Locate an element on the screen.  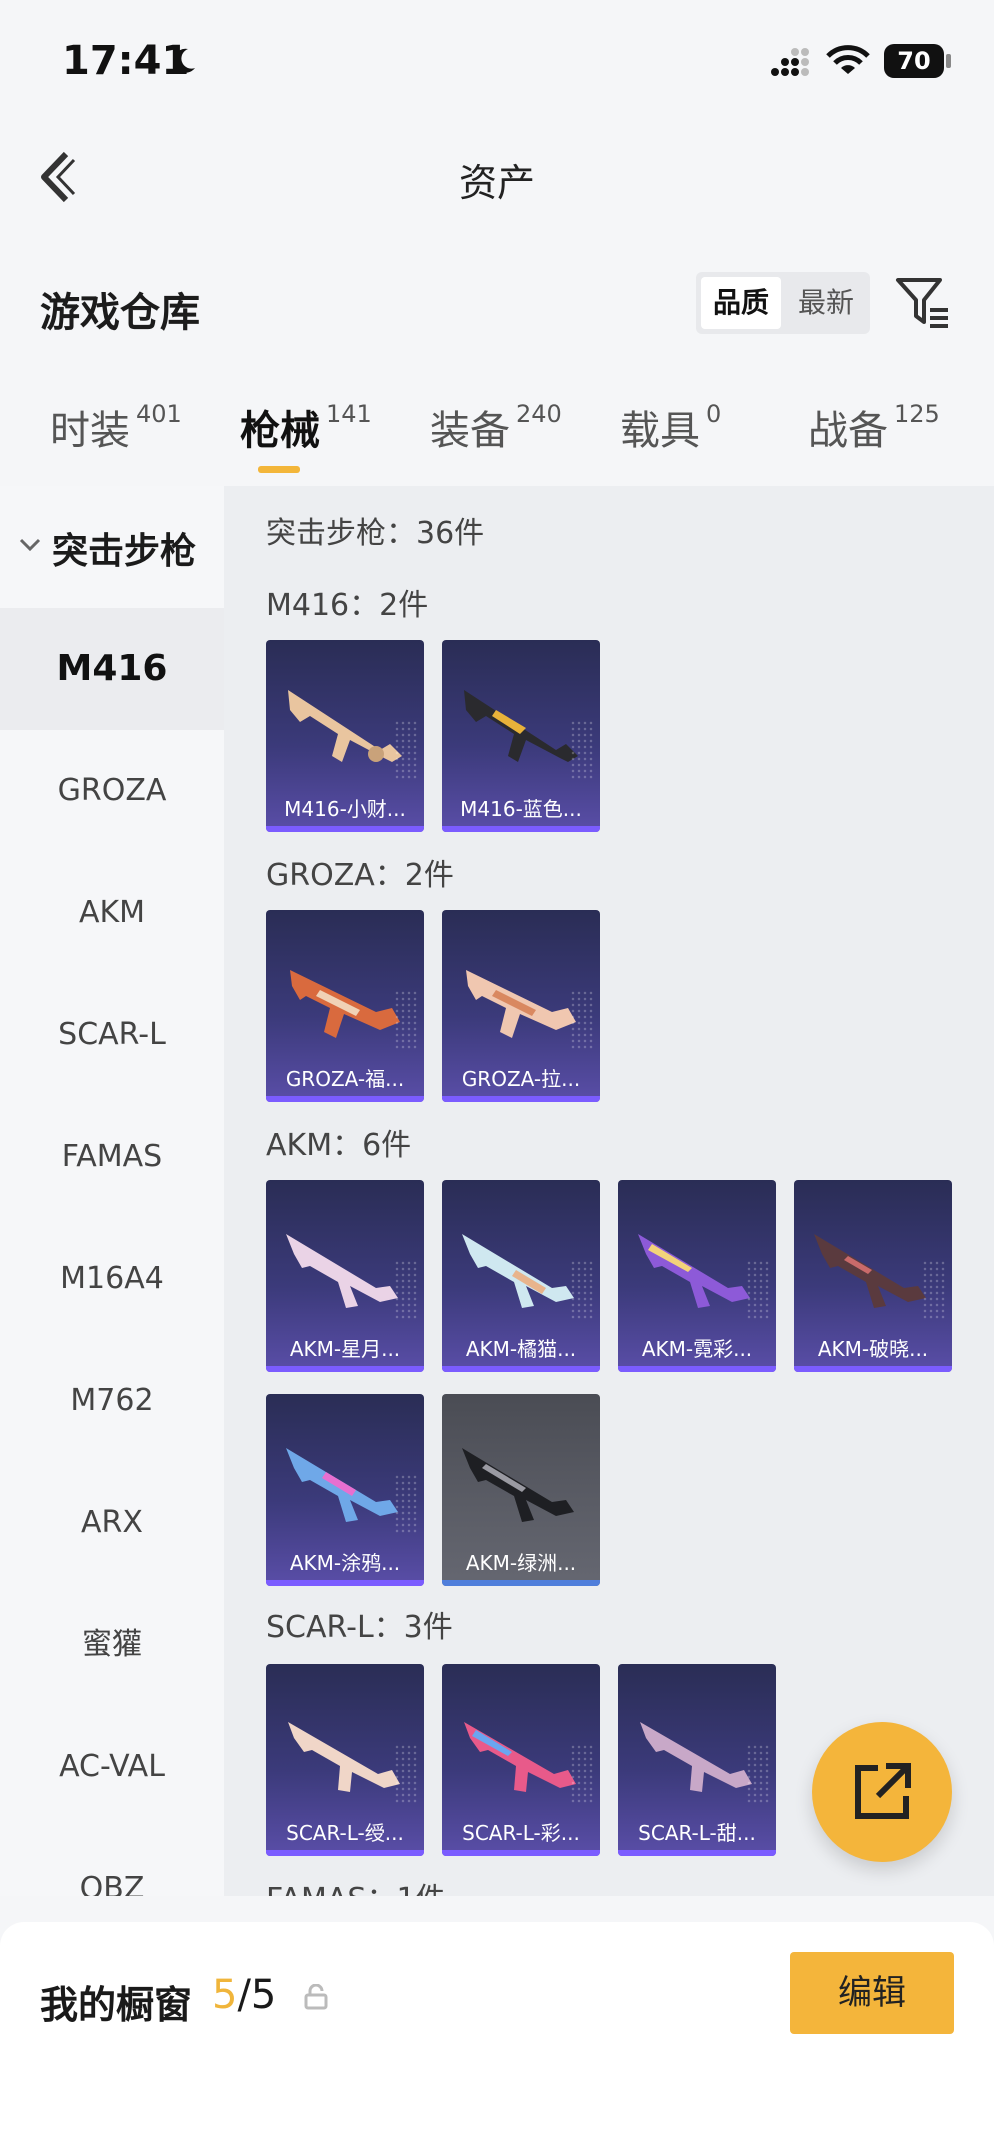
showcase-bar: 我的橱窗 5/5 编辑 is located at coordinates (497, 2037).